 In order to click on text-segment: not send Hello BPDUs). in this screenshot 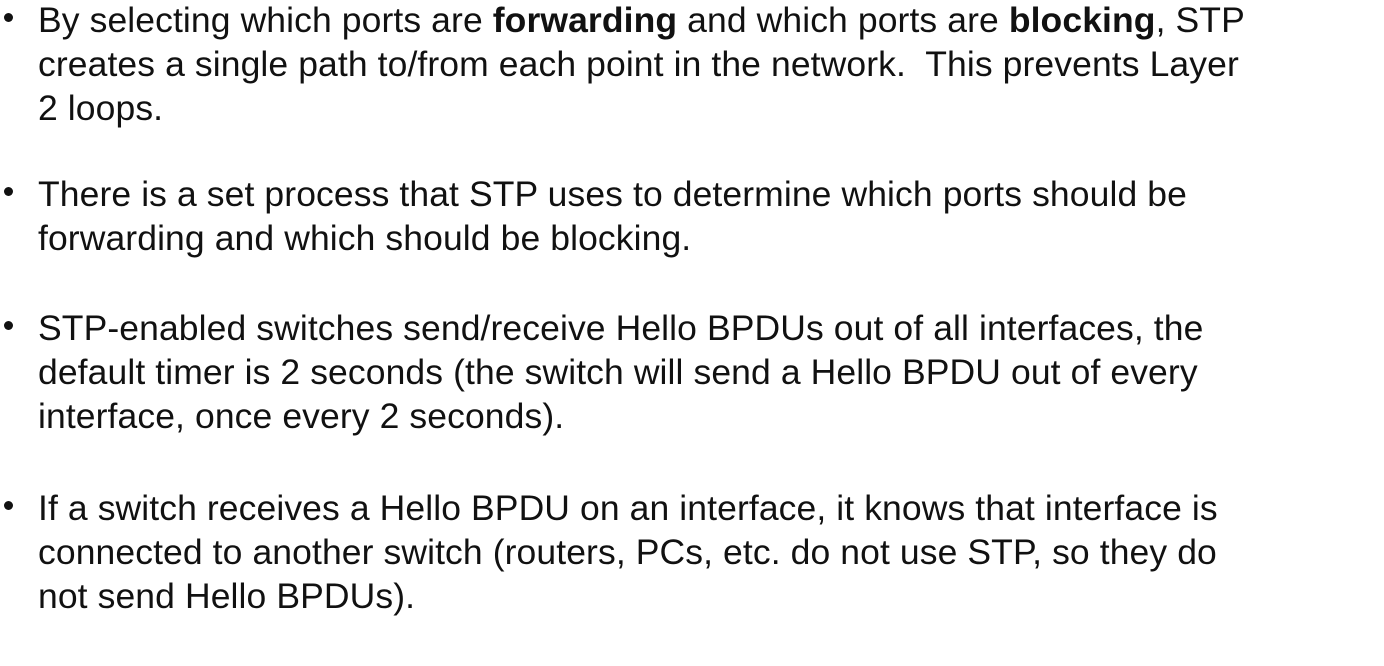, I will do `click(227, 596)`.